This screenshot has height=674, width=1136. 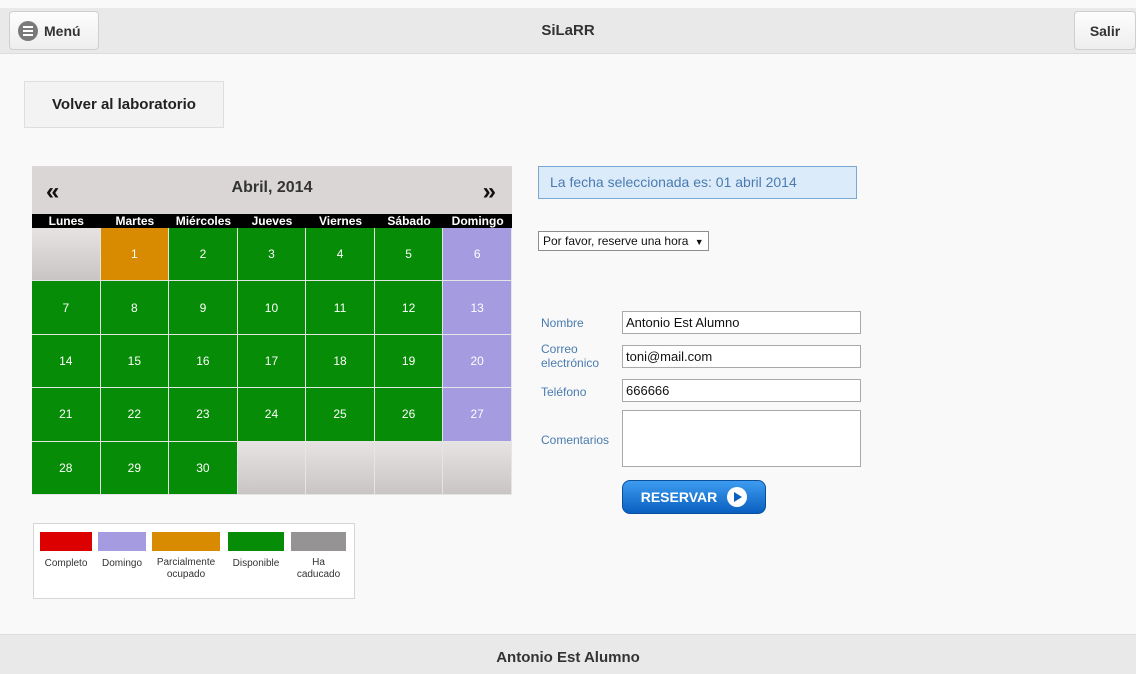 I want to click on legend-label: Parcialmente ocupado, so click(x=186, y=568).